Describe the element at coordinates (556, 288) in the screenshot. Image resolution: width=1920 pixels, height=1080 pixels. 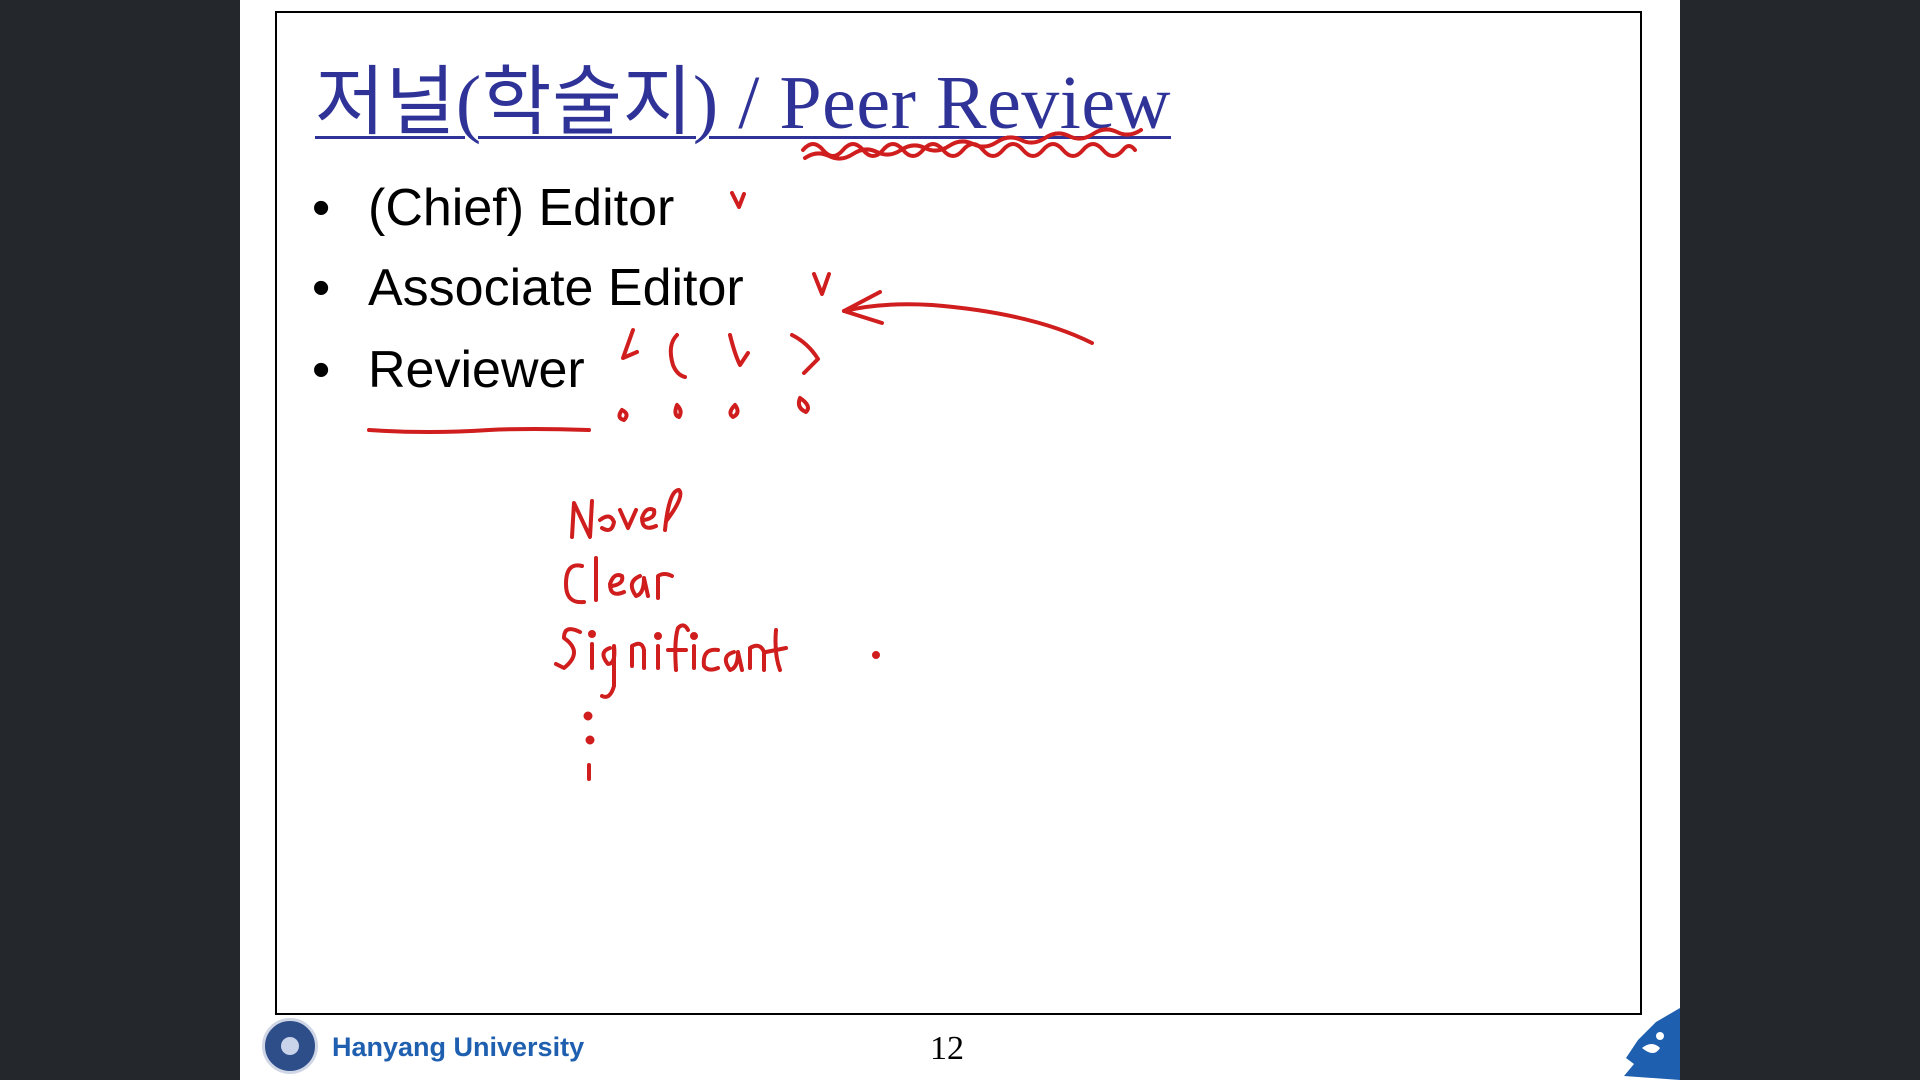
I see `bullet-text: Associate Editor` at that location.